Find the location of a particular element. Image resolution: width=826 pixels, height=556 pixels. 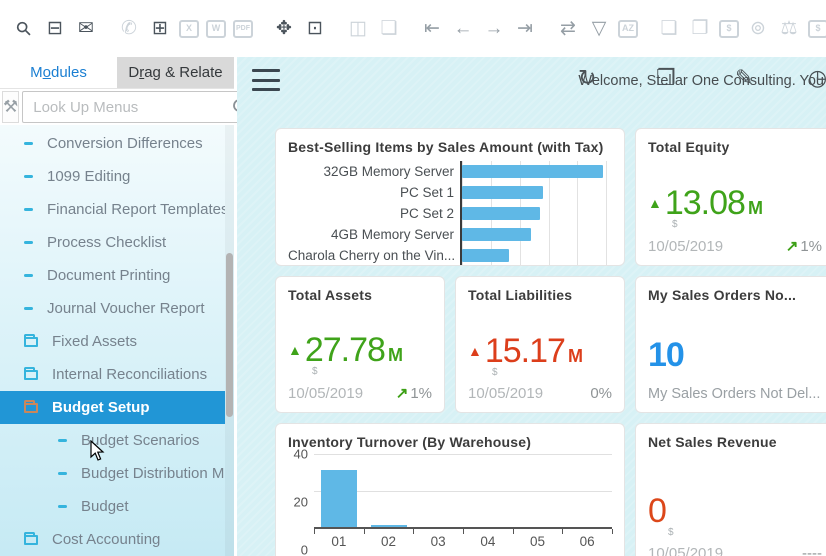

bar-label: 32GB Memory Server is located at coordinates (388, 171).